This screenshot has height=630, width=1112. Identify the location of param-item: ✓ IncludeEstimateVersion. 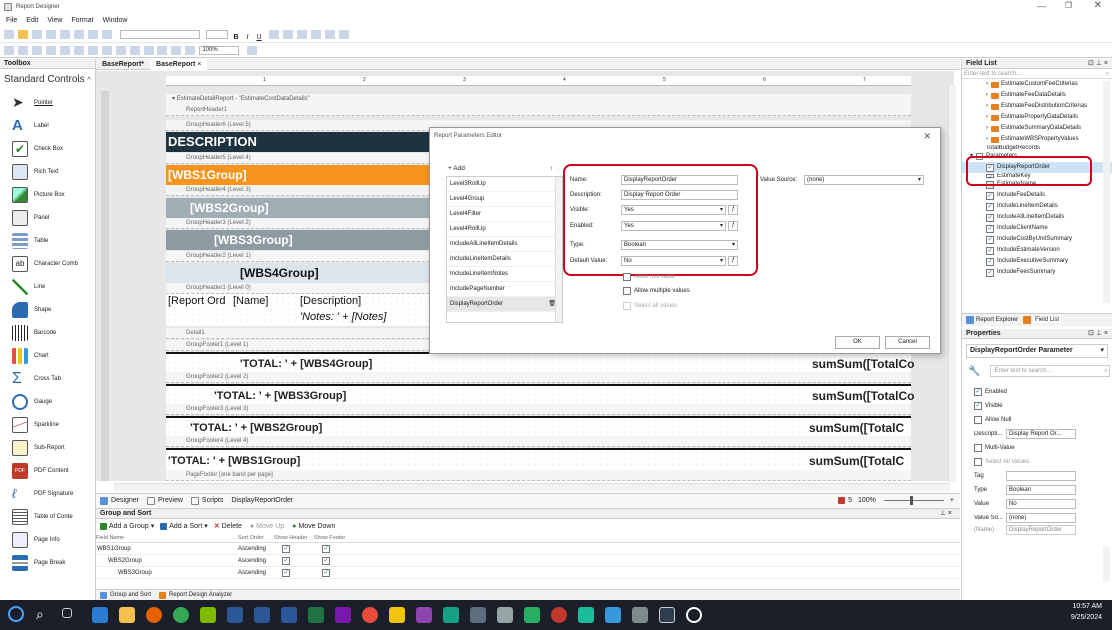
(1037, 250).